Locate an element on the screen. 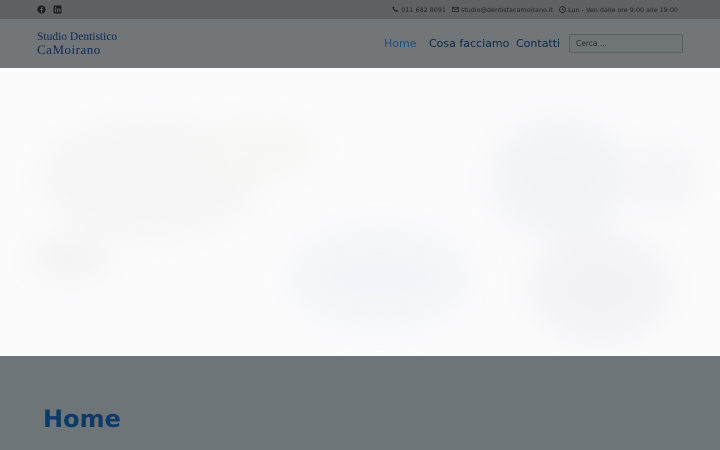  email-address: studio@dentistacamoirano.it is located at coordinates (507, 9).